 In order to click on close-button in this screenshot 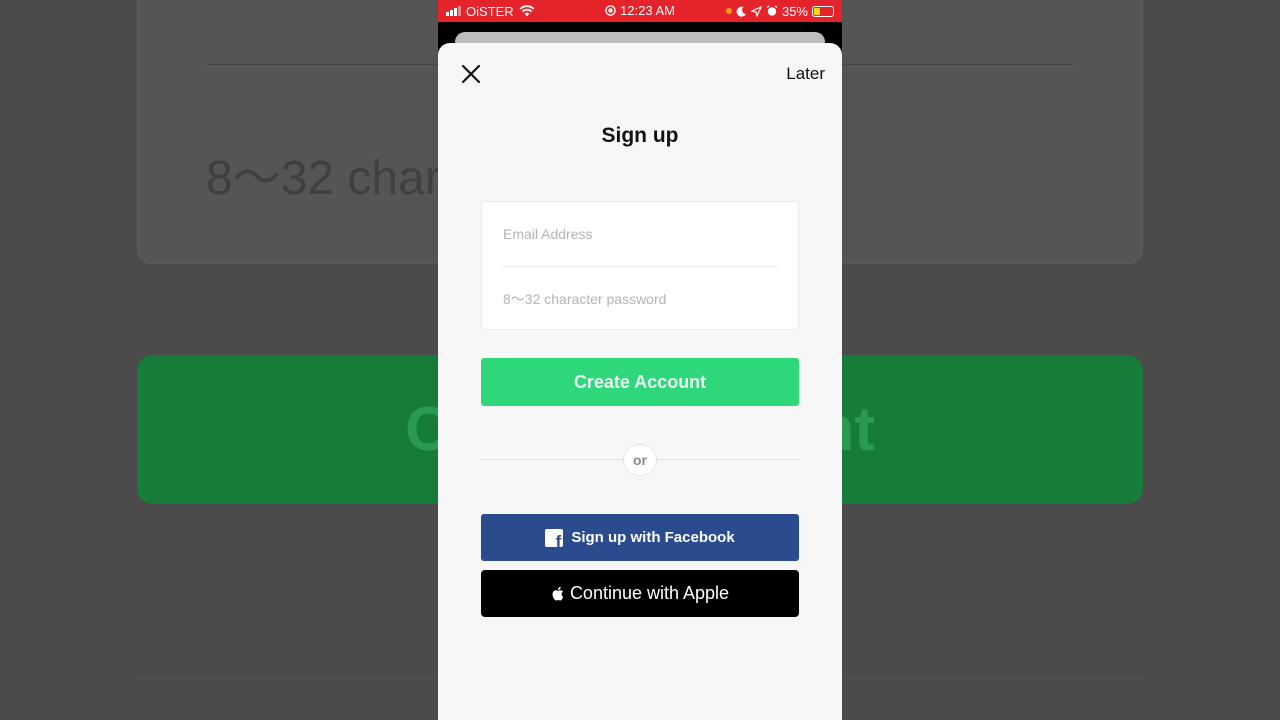, I will do `click(471, 74)`.